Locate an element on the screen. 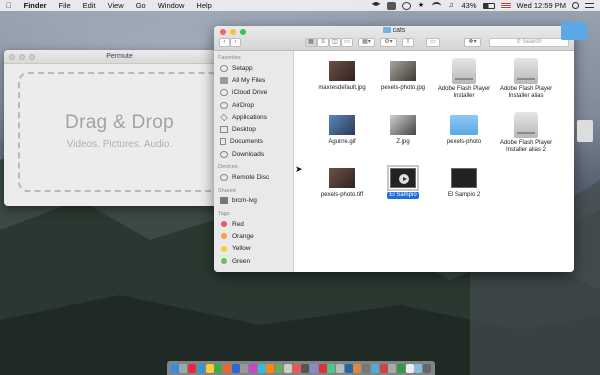  all-files-icon is located at coordinates (224, 80).